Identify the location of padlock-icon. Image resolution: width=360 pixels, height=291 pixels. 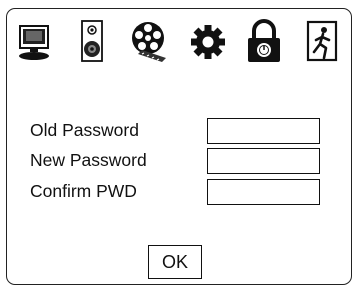
(264, 42).